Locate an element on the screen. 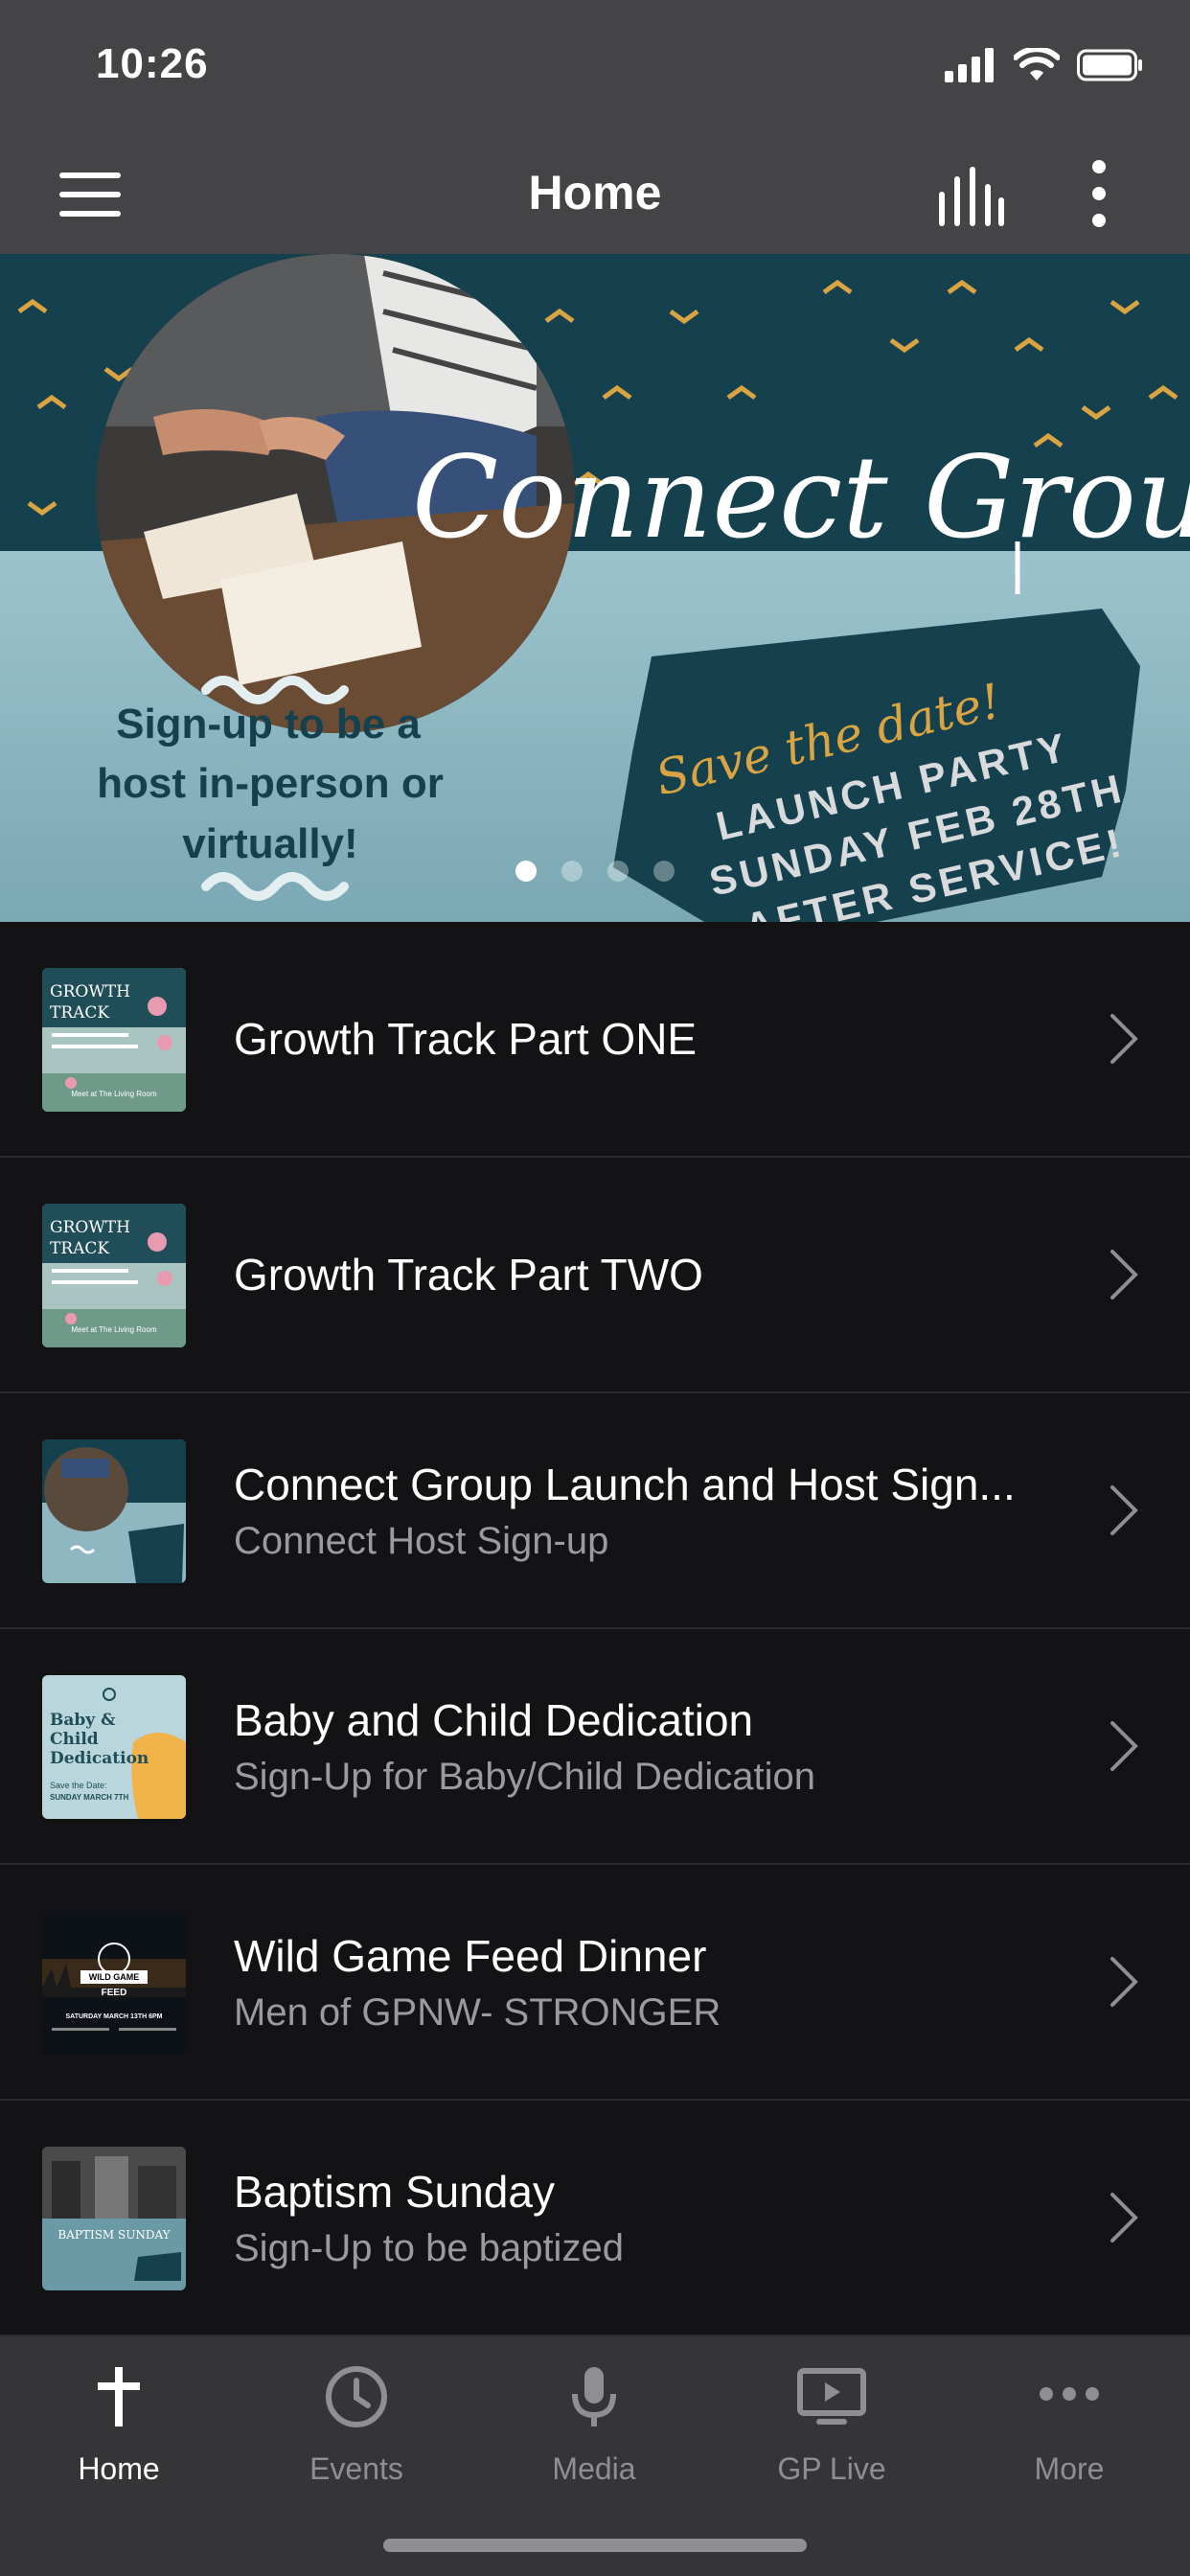 This screenshot has width=1190, height=2576. vertical-ellipsis-icon is located at coordinates (1099, 193).